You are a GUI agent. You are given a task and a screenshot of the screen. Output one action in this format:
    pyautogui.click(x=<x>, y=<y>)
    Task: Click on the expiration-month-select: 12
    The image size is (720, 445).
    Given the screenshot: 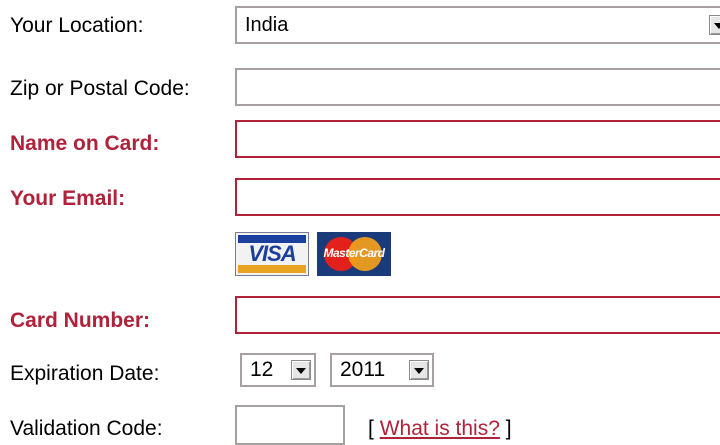 What is the action you would take?
    pyautogui.click(x=278, y=370)
    